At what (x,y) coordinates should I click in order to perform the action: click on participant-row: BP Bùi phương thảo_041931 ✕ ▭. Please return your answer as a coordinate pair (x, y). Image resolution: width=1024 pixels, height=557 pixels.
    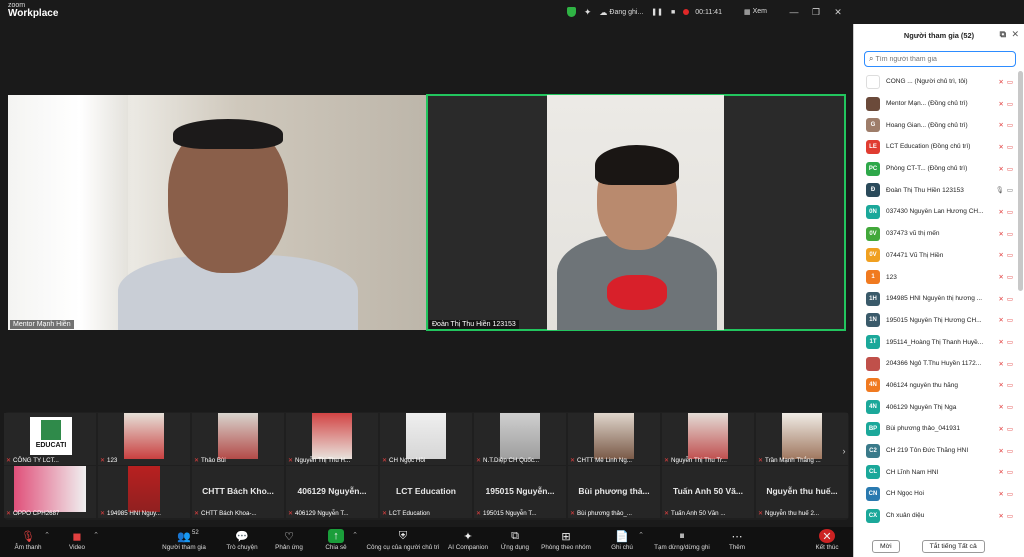
    Looking at the image, I should click on (935, 429).